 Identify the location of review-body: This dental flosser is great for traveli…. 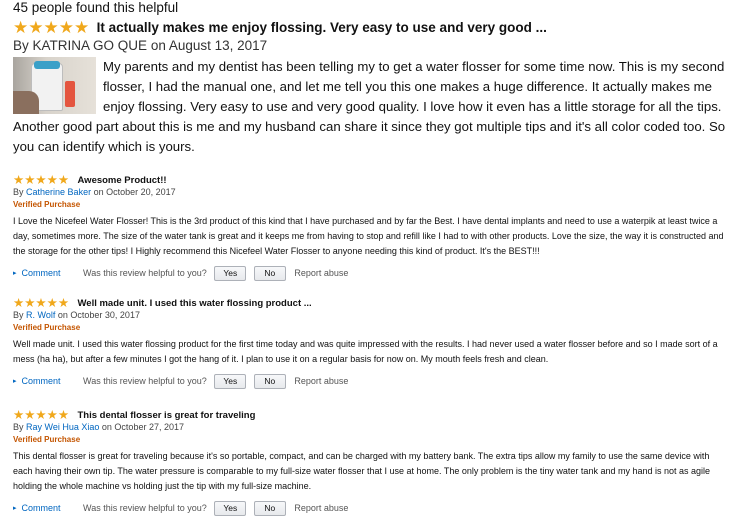
(362, 471).